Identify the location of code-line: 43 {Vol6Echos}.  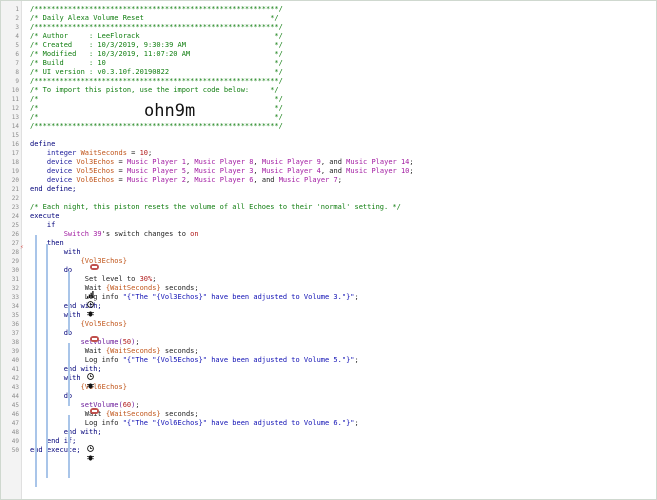
(328, 387).